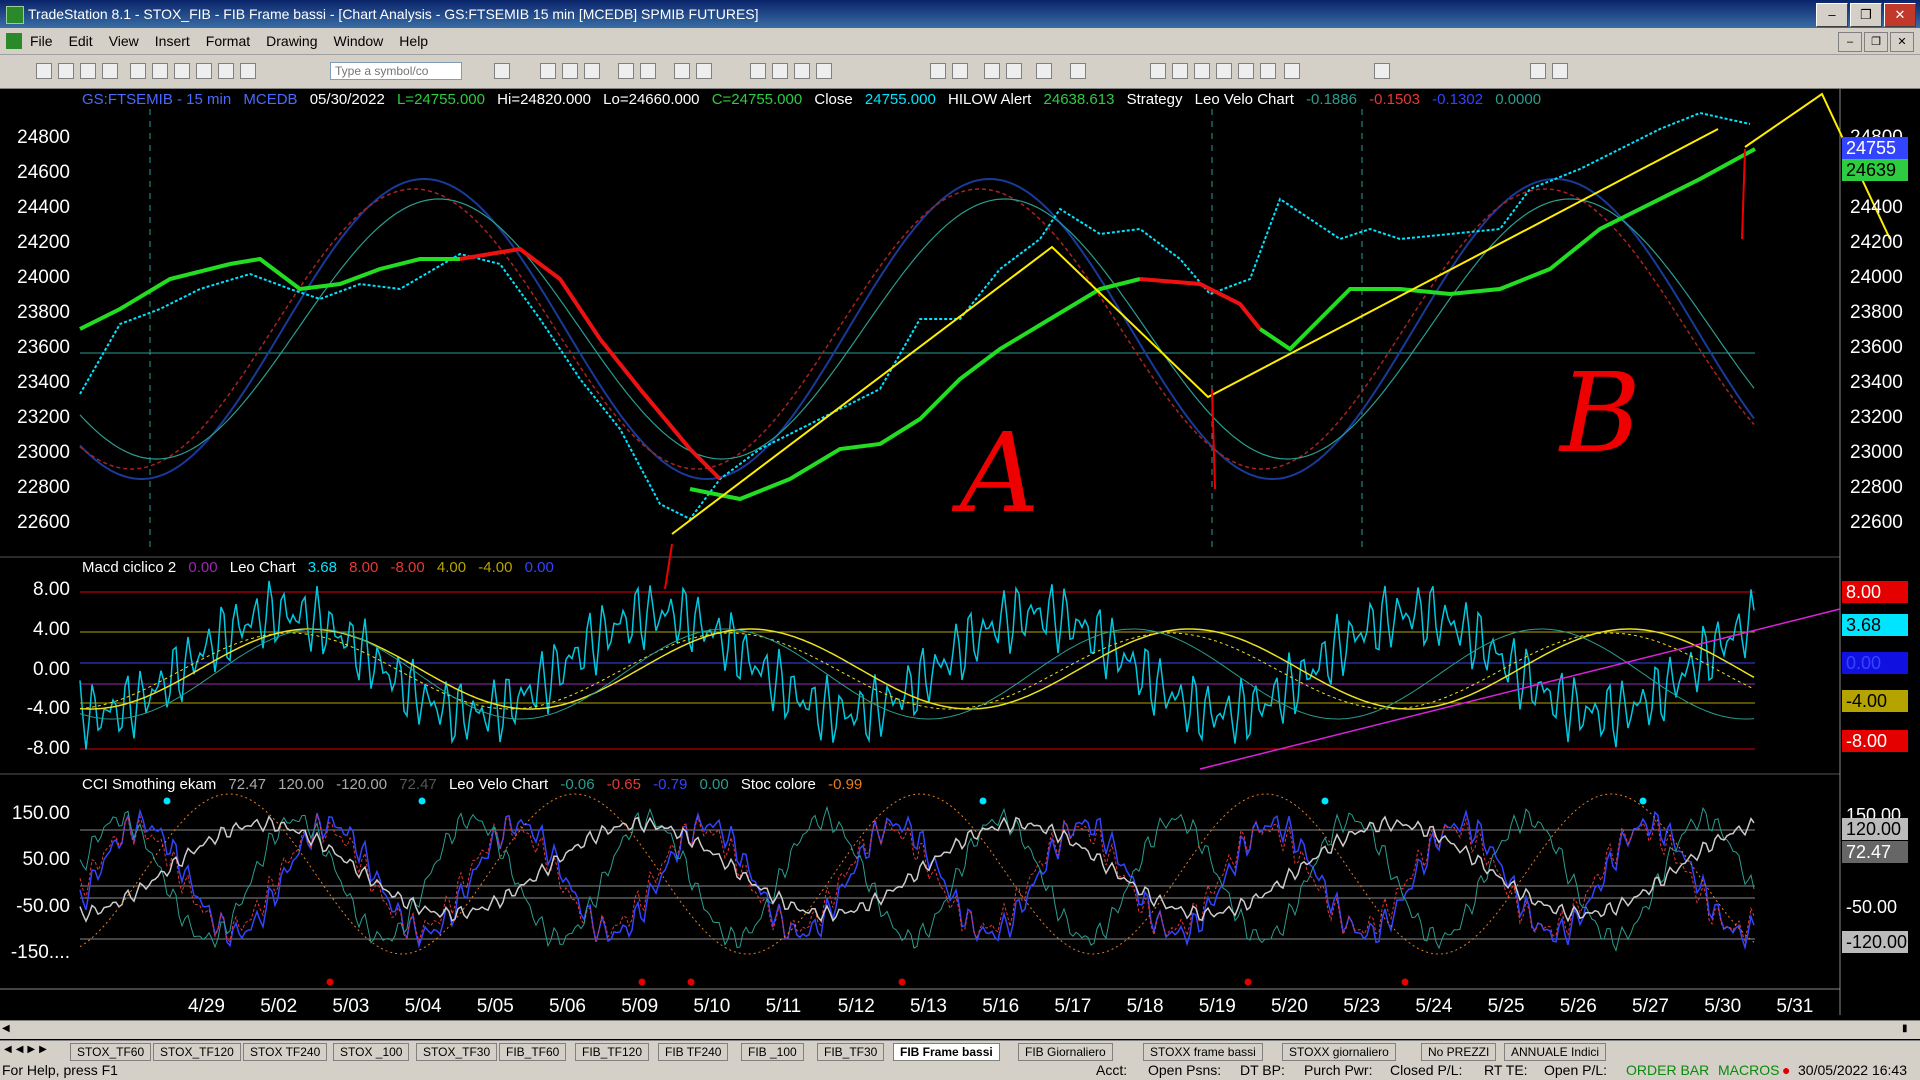 Image resolution: width=1920 pixels, height=1080 pixels. I want to click on time-icon, so click(758, 71).